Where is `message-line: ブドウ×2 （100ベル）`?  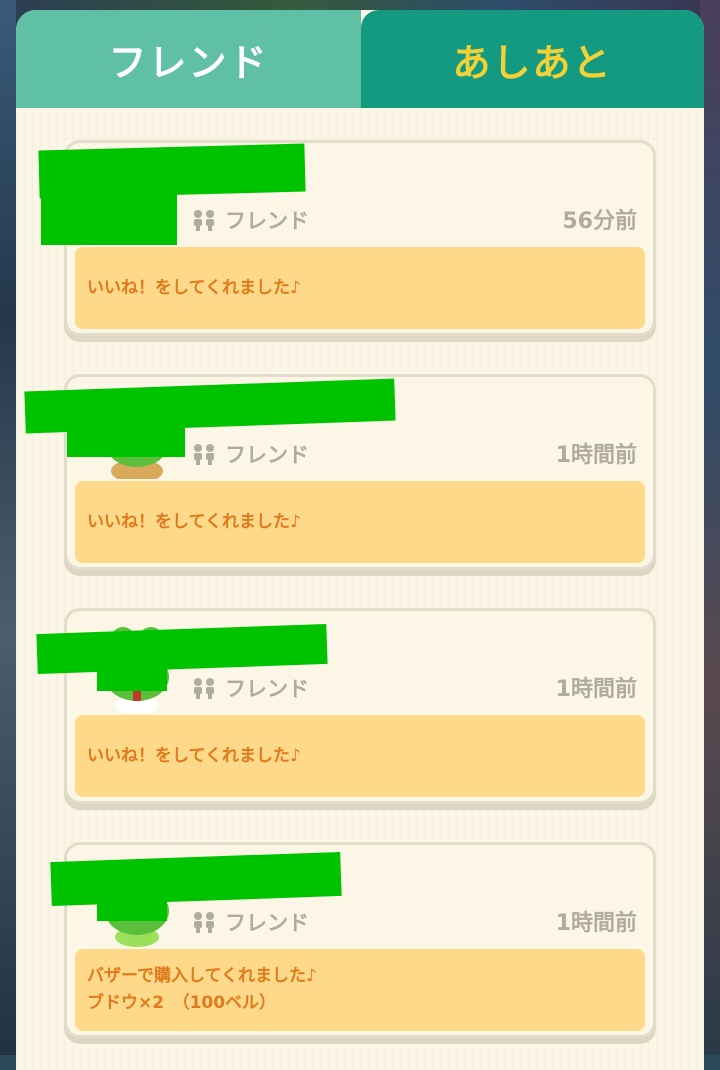 message-line: ブドウ×2 （100ベル） is located at coordinates (182, 1003).